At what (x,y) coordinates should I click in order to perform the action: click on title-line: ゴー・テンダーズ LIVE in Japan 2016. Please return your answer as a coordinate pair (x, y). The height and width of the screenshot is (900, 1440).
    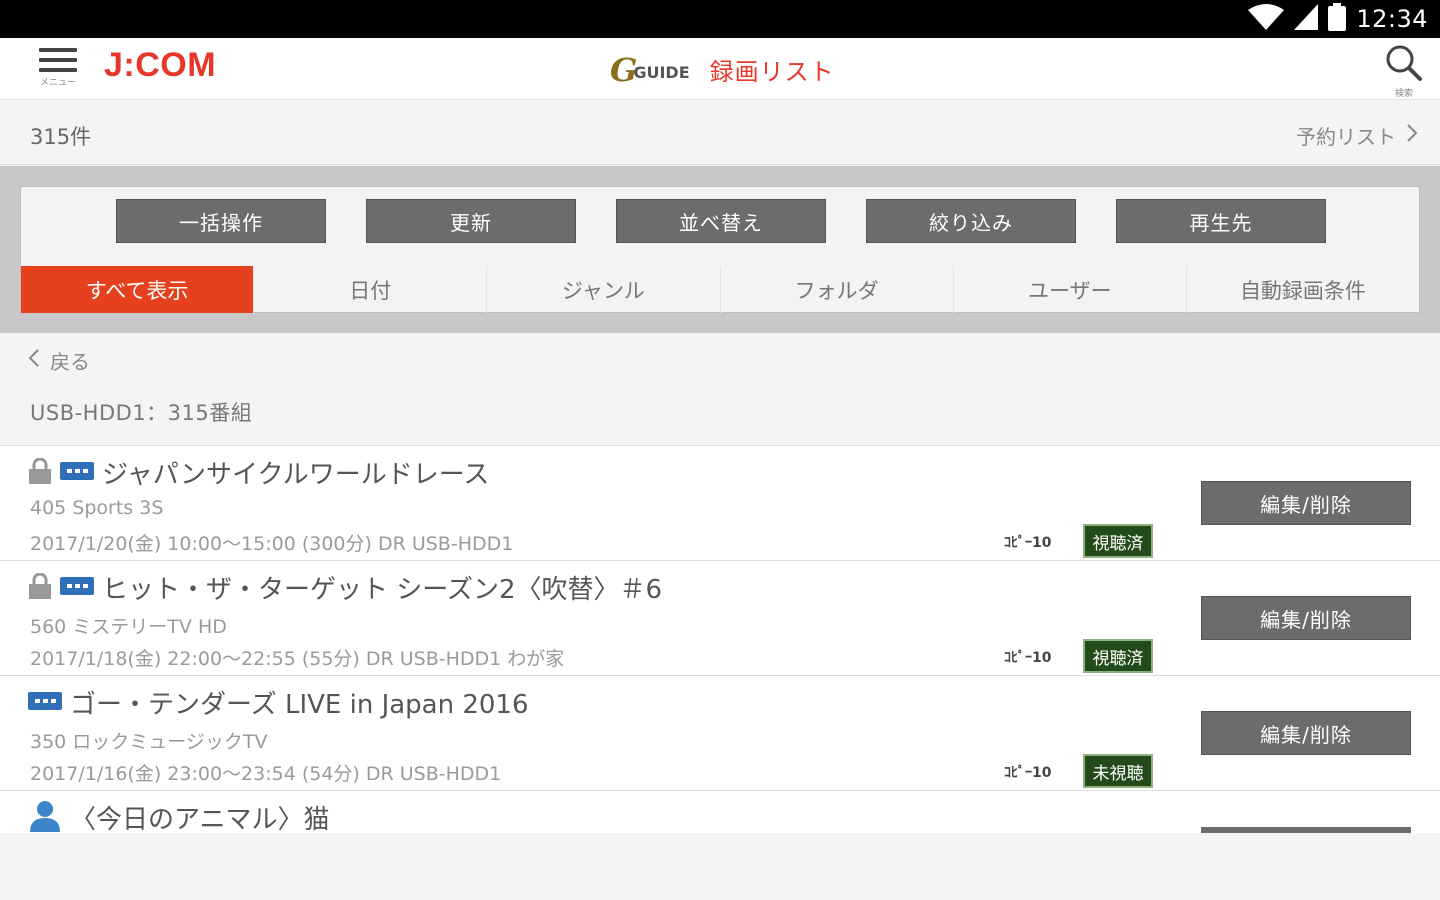
    Looking at the image, I should click on (278, 702).